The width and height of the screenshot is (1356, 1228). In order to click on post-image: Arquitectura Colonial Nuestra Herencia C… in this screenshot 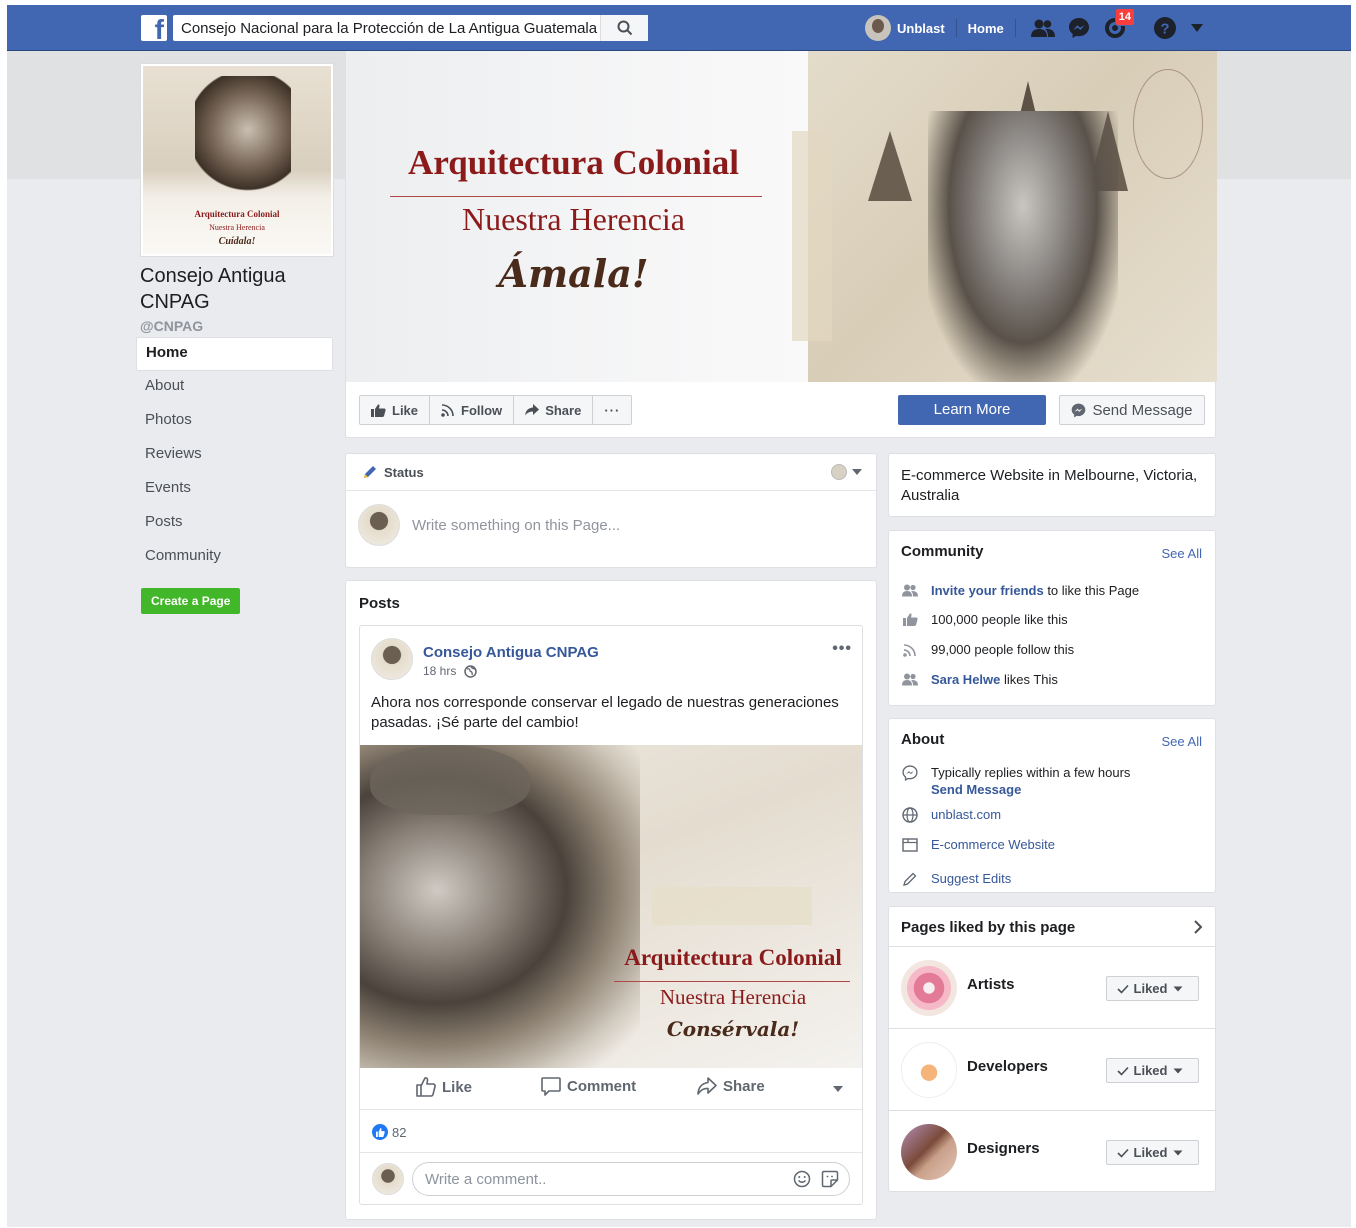, I will do `click(611, 906)`.